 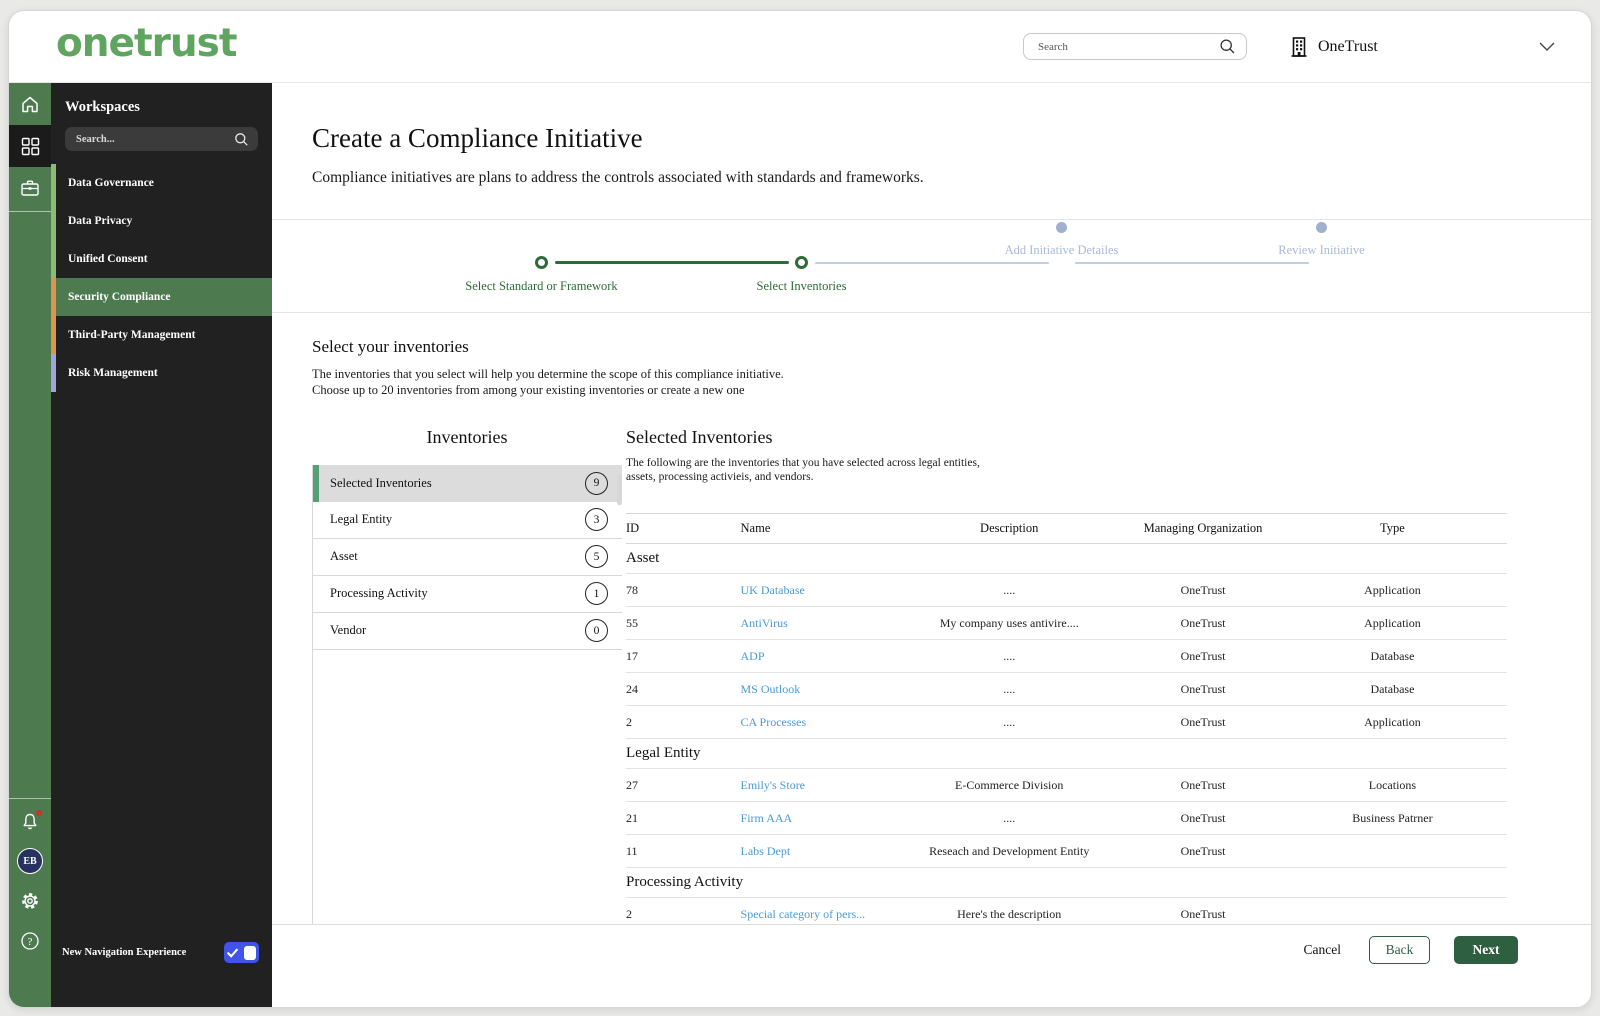 What do you see at coordinates (477, 138) in the screenshot?
I see `page-title: Create a Compliance Initiative` at bounding box center [477, 138].